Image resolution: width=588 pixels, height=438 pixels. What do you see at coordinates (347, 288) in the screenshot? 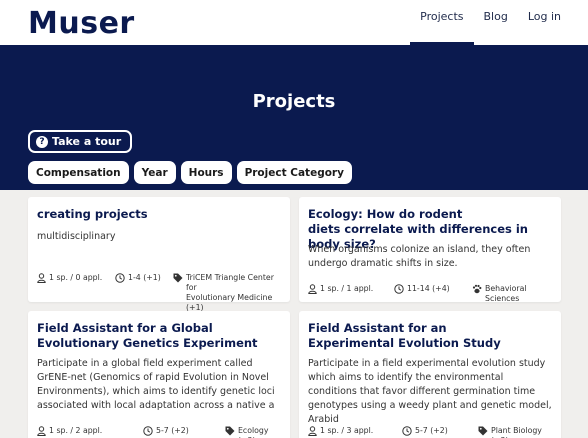
I see `applicants-text: 1 sp. / 1 appl.` at bounding box center [347, 288].